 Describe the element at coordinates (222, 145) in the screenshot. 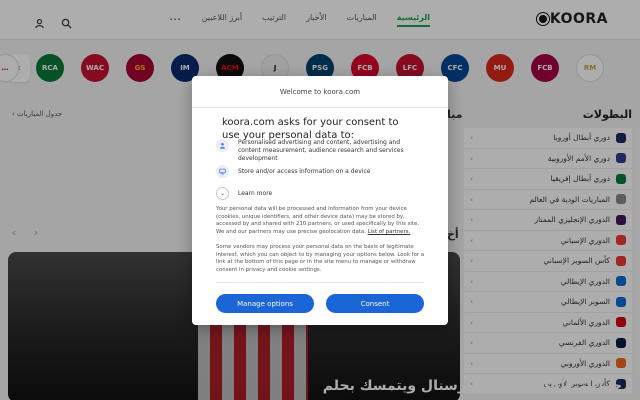

I see `person-icon` at that location.